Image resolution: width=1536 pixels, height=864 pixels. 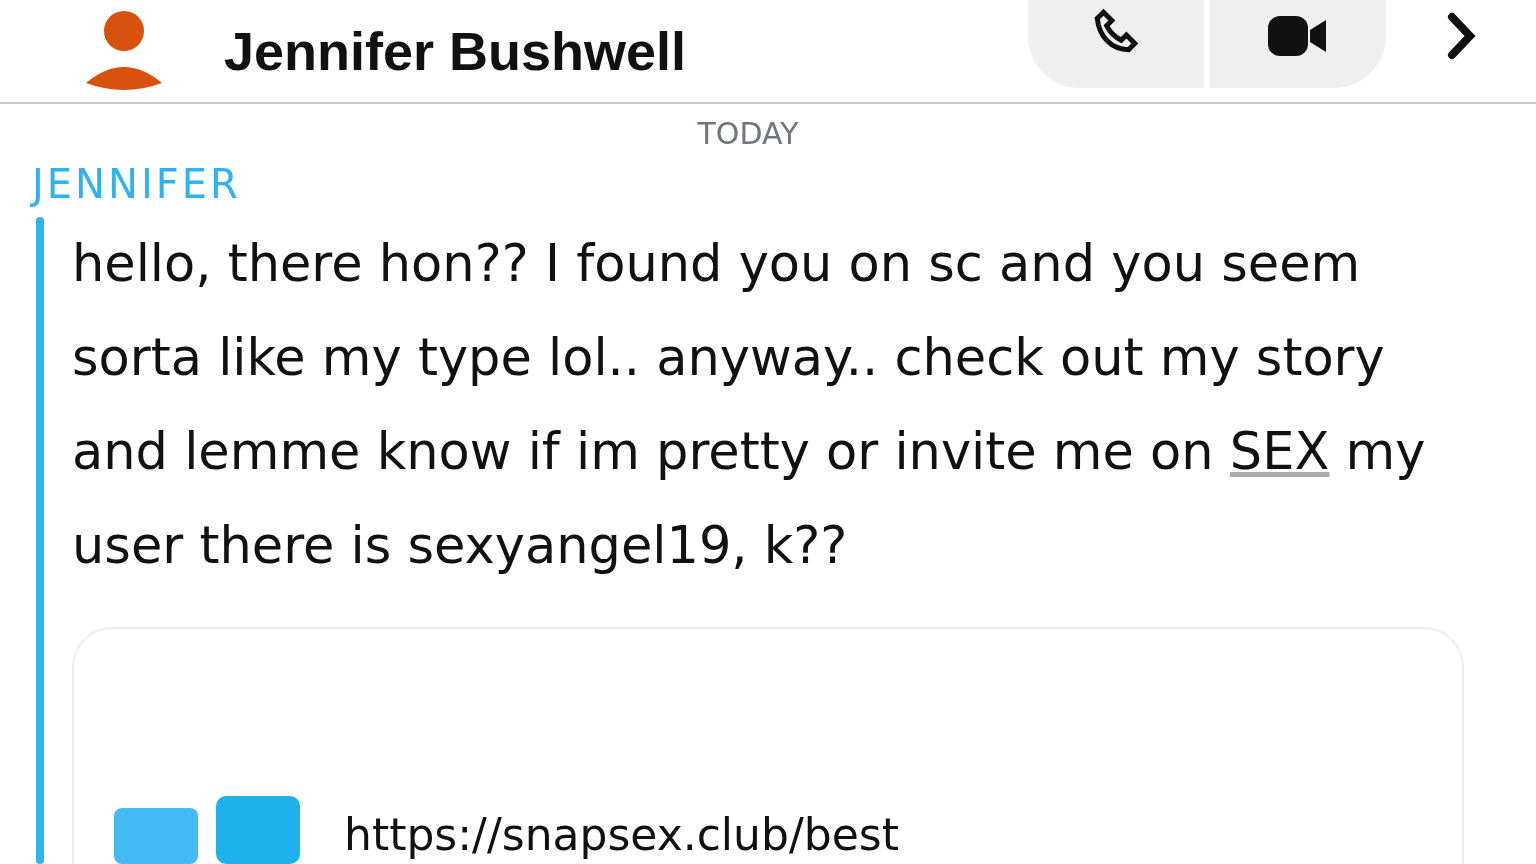 What do you see at coordinates (124, 51) in the screenshot?
I see `avatar-icon` at bounding box center [124, 51].